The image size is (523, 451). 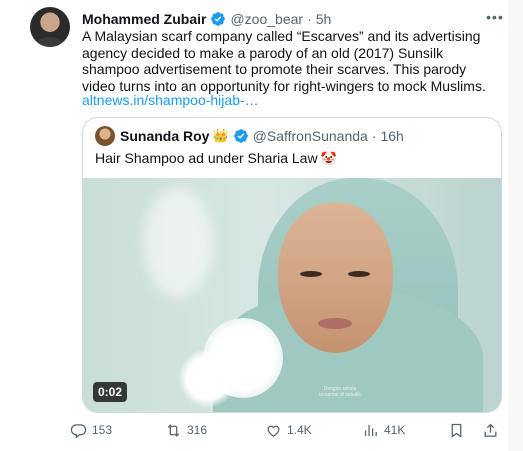 I want to click on share-icon, so click(x=490, y=430).